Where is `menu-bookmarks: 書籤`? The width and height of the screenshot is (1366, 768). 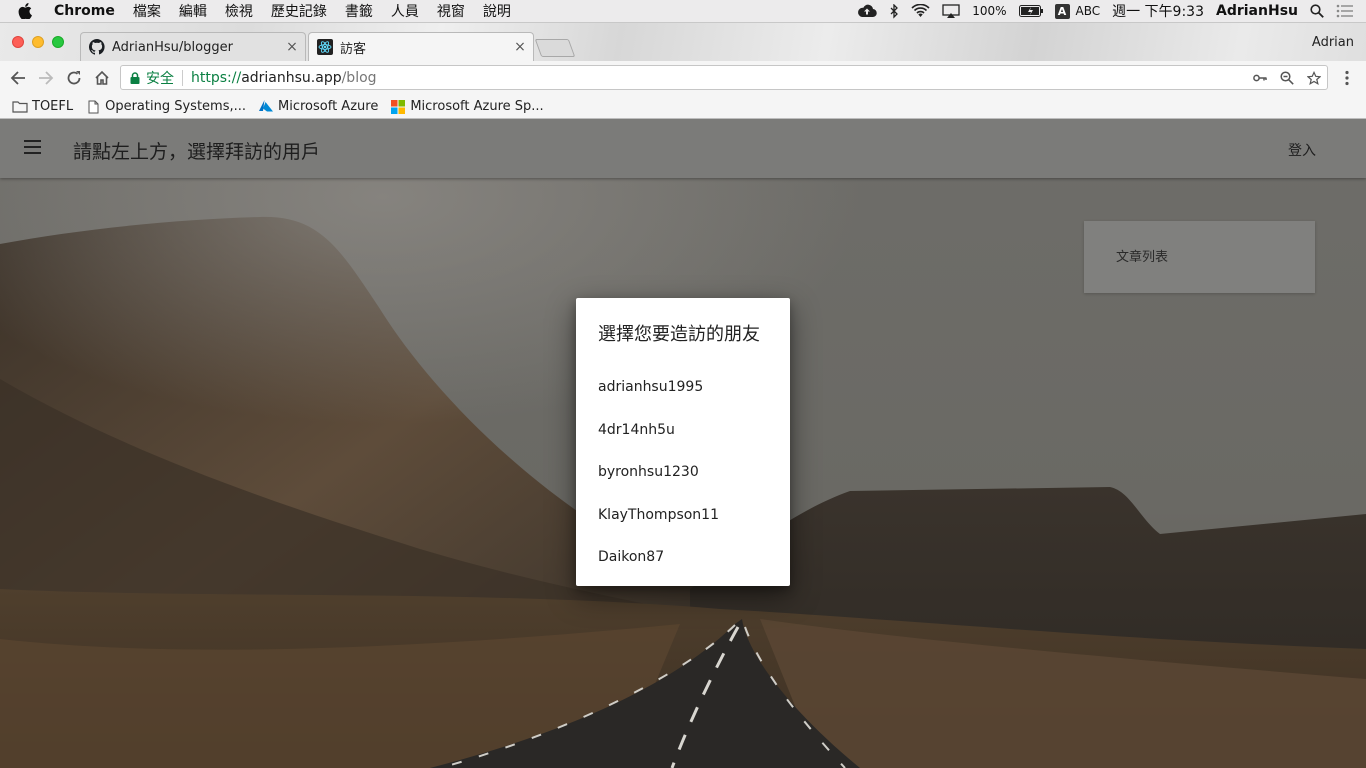 menu-bookmarks: 書籤 is located at coordinates (359, 11).